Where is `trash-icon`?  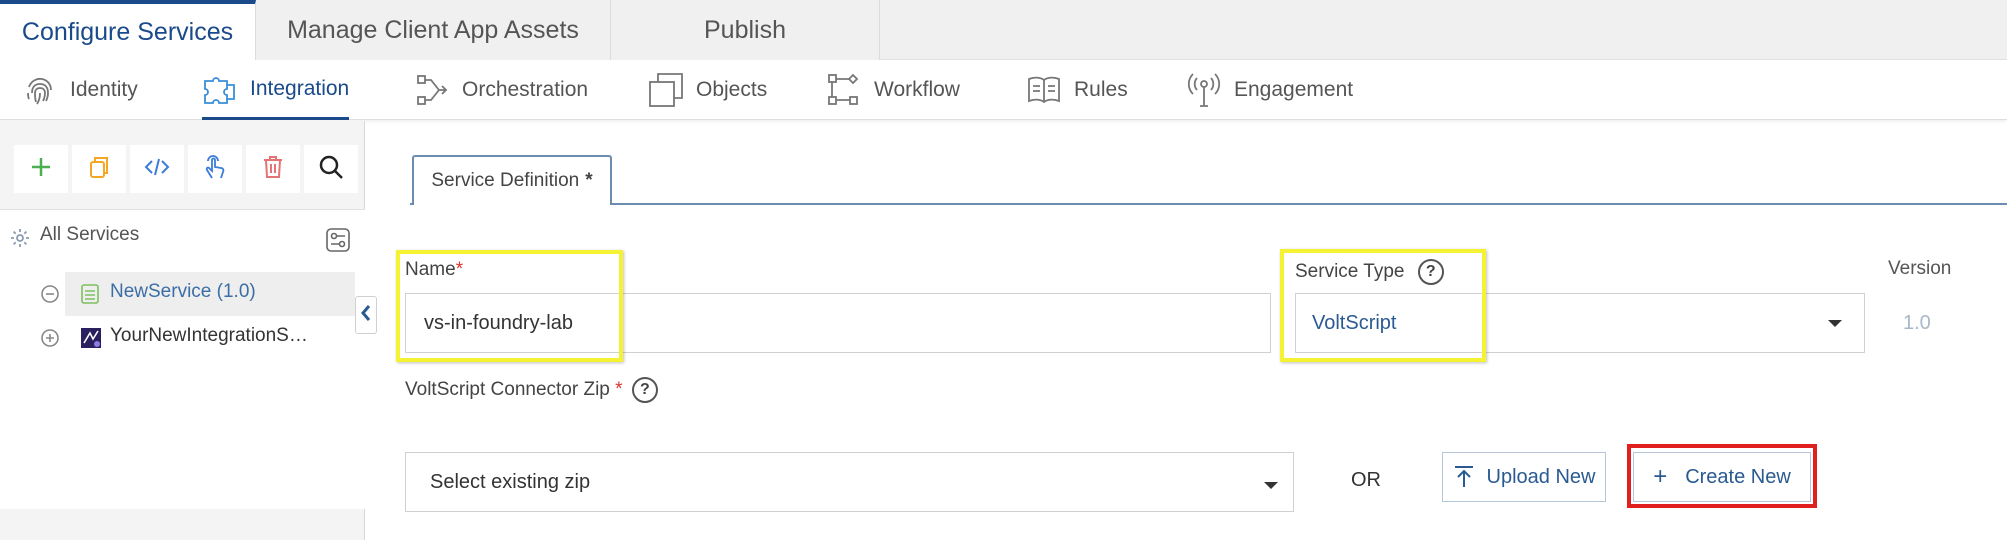
trash-icon is located at coordinates (273, 169).